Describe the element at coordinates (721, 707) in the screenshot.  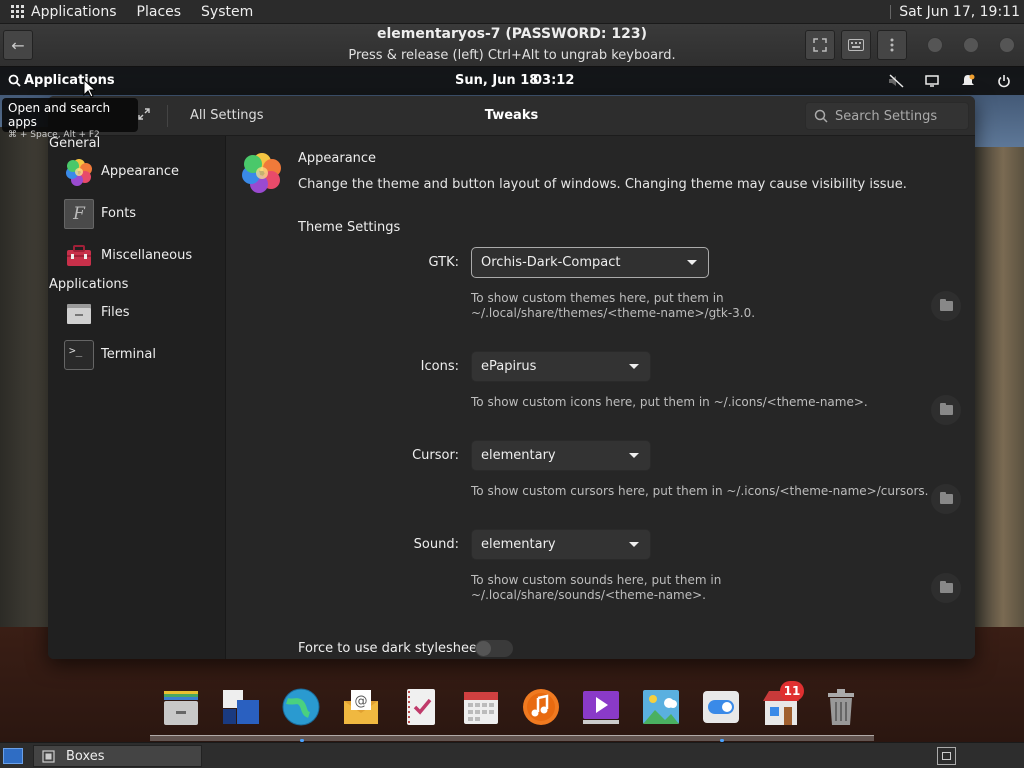
I see `system-settings-icon` at that location.